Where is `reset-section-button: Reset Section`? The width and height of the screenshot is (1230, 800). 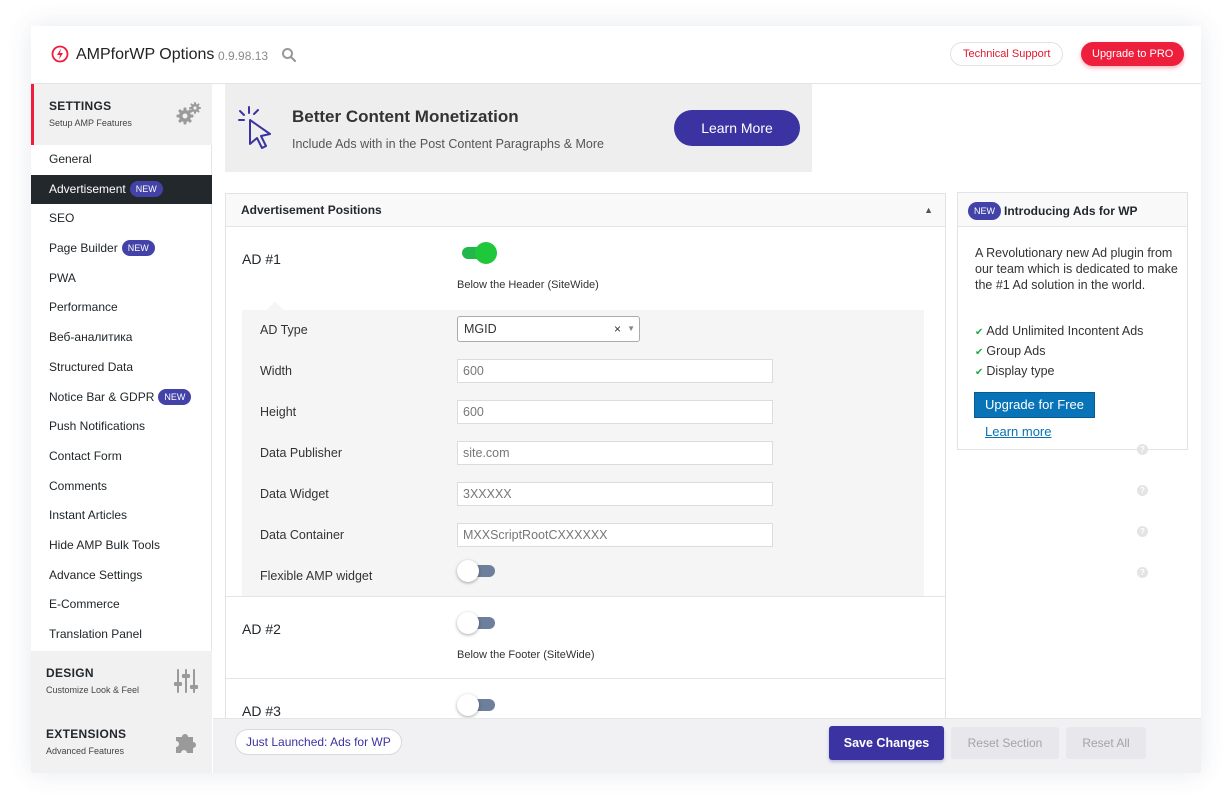
reset-section-button: Reset Section is located at coordinates (1005, 743).